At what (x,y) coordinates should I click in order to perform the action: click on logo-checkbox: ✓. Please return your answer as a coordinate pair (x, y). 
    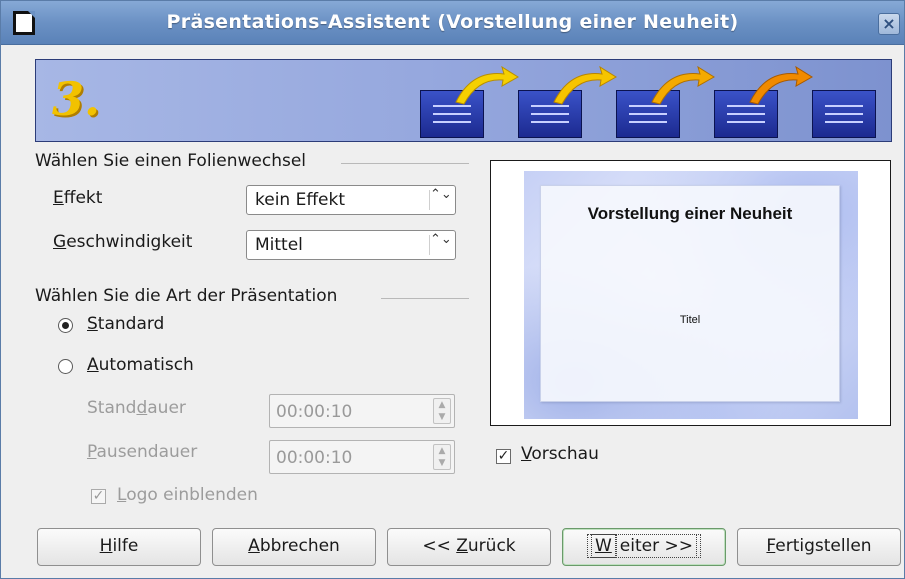
    Looking at the image, I should click on (98, 496).